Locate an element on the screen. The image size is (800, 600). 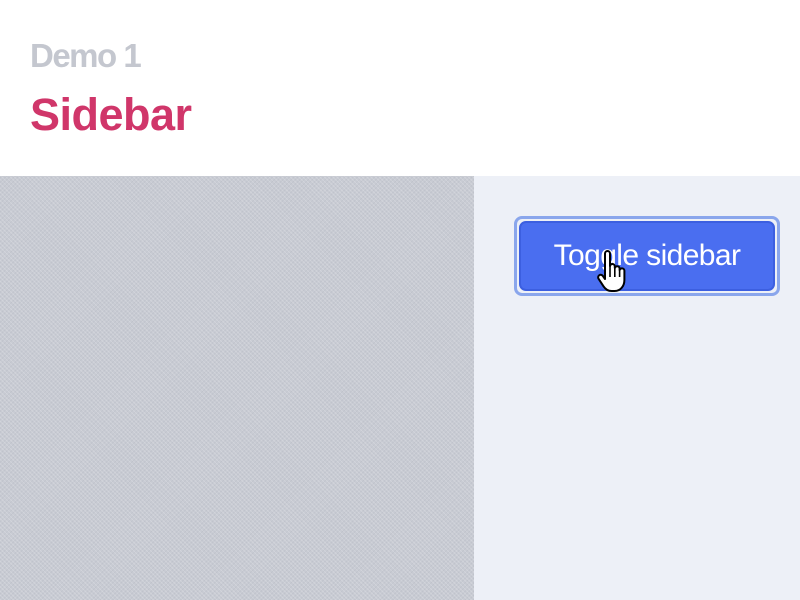
demo-label: Demo 1 is located at coordinates (86, 55).